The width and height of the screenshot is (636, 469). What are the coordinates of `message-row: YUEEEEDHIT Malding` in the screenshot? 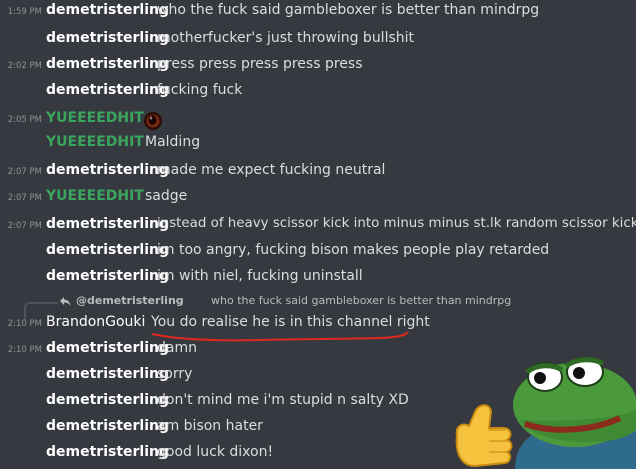 It's located at (318, 144).